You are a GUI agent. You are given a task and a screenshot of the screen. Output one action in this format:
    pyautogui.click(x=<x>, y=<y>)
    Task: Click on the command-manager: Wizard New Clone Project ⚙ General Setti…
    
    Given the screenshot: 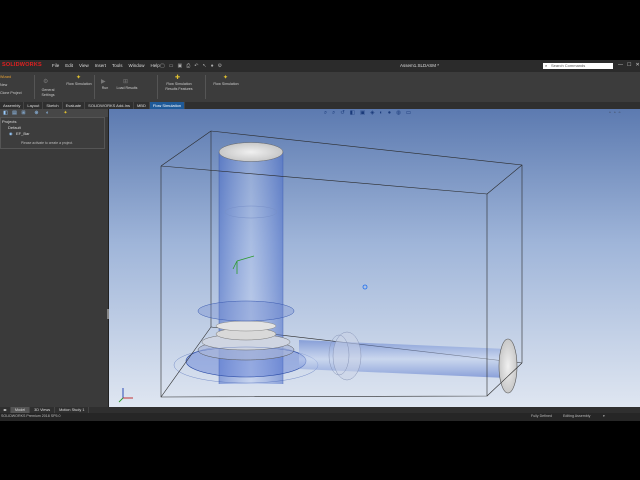 What is the action you would take?
    pyautogui.click(x=320, y=87)
    